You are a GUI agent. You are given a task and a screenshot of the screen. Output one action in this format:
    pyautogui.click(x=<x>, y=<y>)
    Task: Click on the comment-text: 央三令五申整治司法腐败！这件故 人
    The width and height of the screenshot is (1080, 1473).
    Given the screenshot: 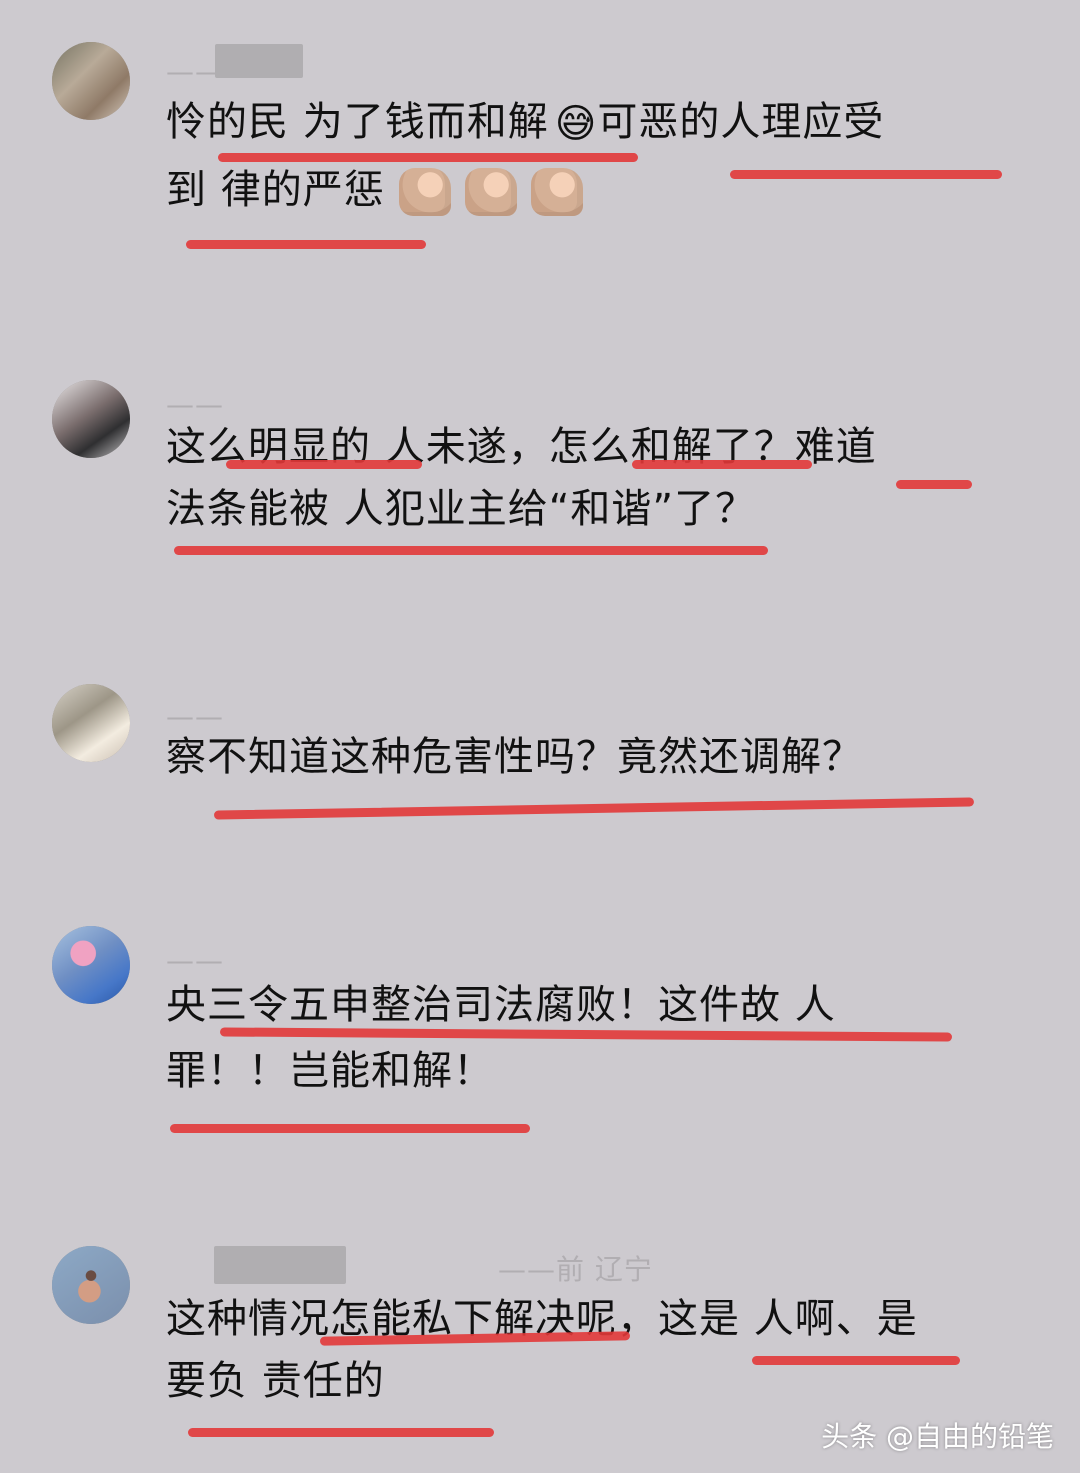 What is the action you would take?
    pyautogui.click(x=501, y=1005)
    